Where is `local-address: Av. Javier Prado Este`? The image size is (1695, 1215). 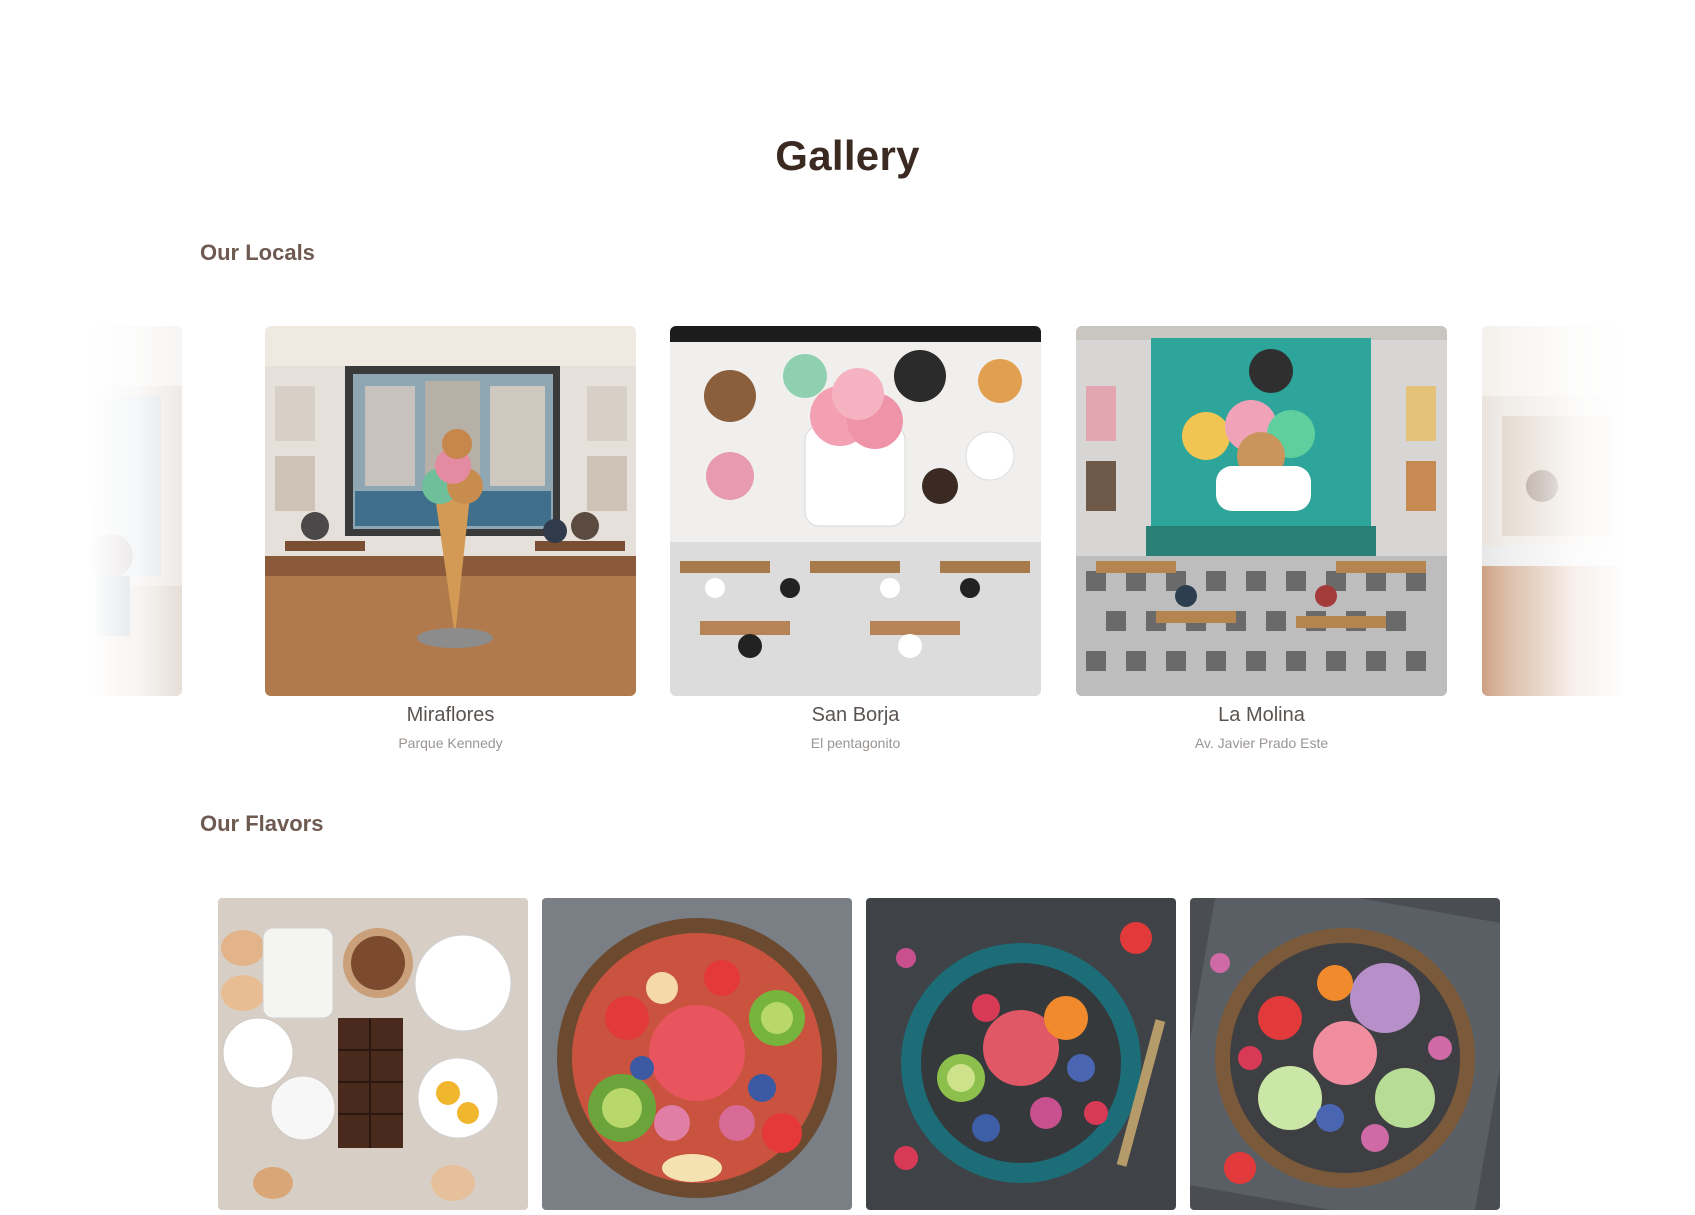
local-address: Av. Javier Prado Este is located at coordinates (1261, 743).